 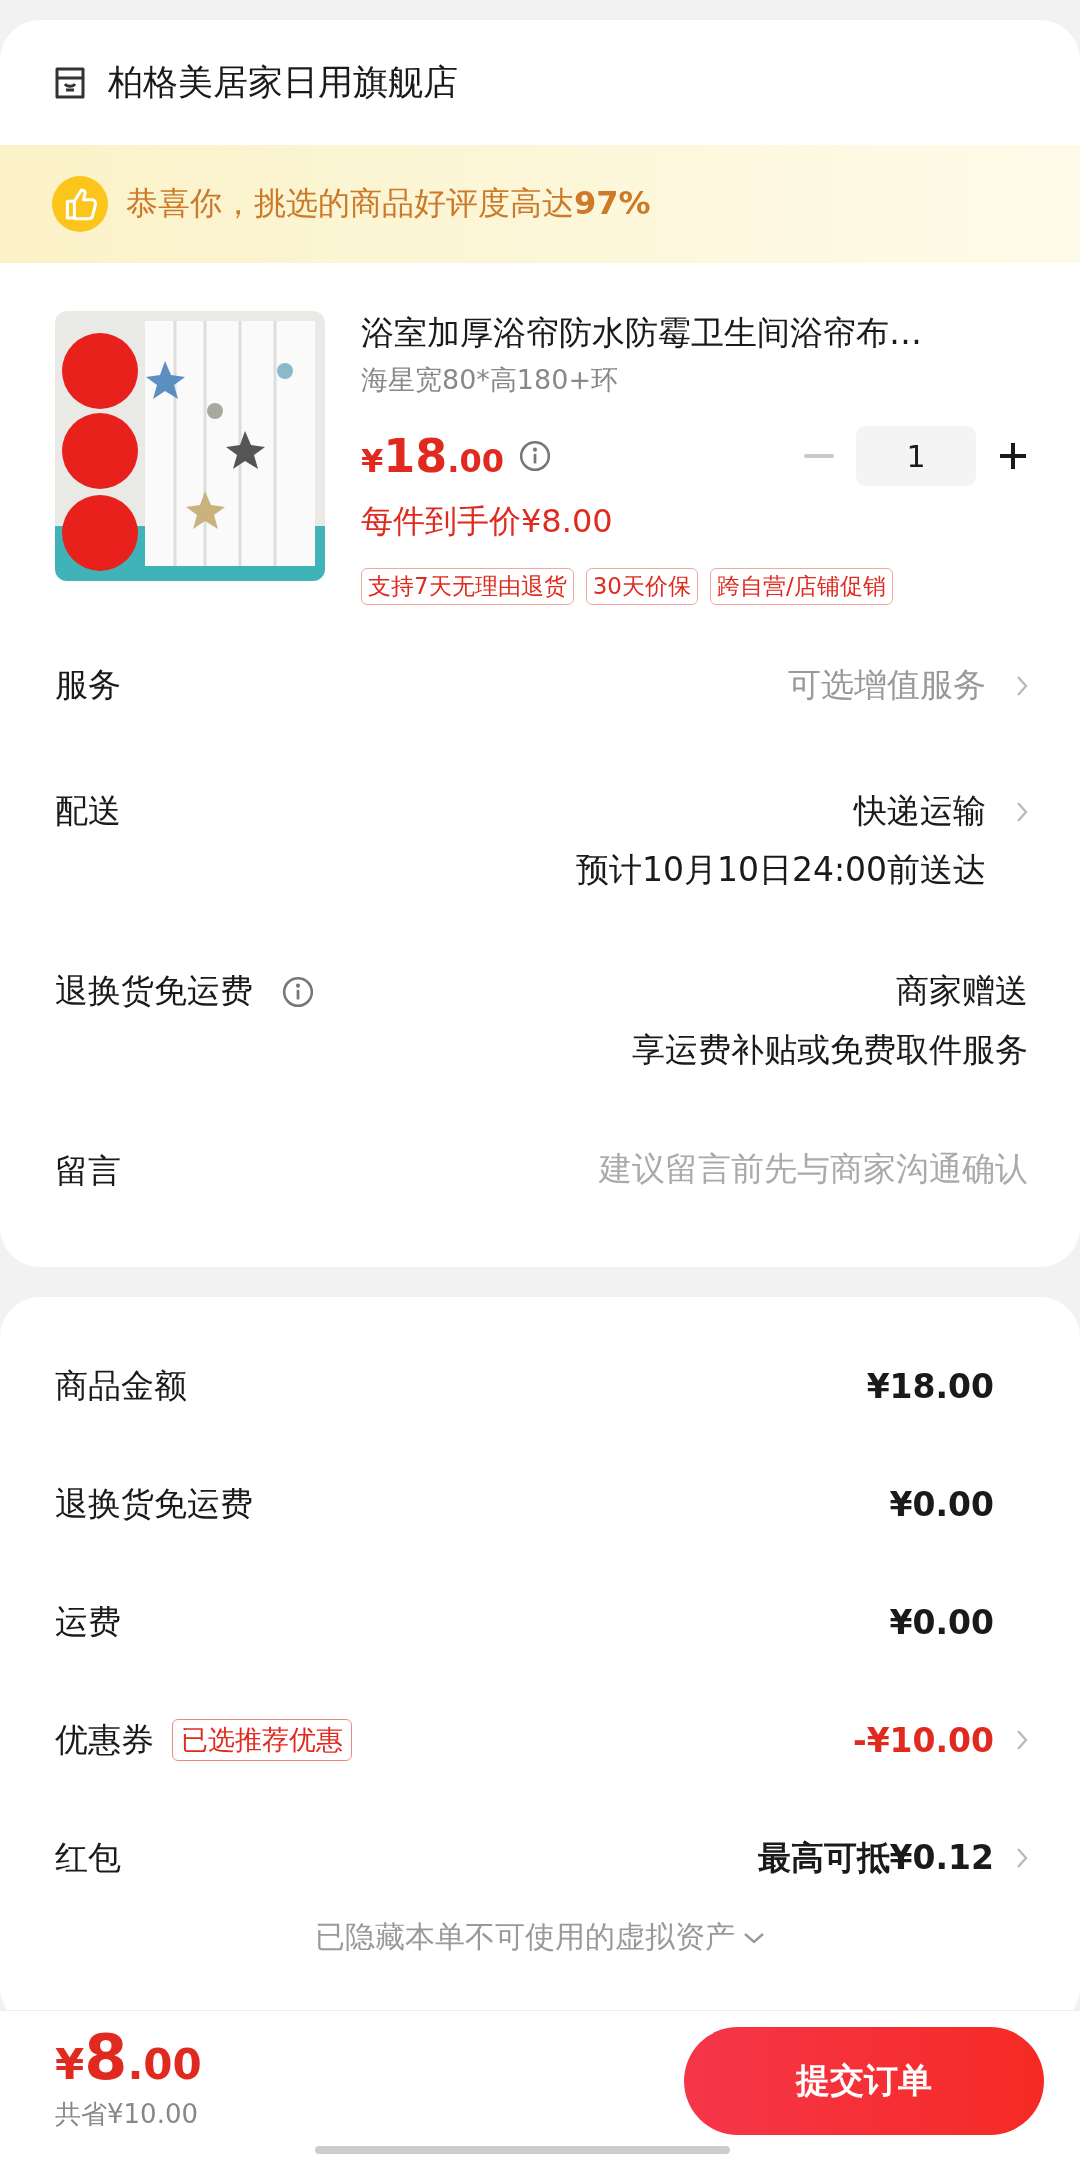 What do you see at coordinates (388, 203) in the screenshot?
I see `rating-message: 恭喜你，挑选的商品好评度高达97%` at bounding box center [388, 203].